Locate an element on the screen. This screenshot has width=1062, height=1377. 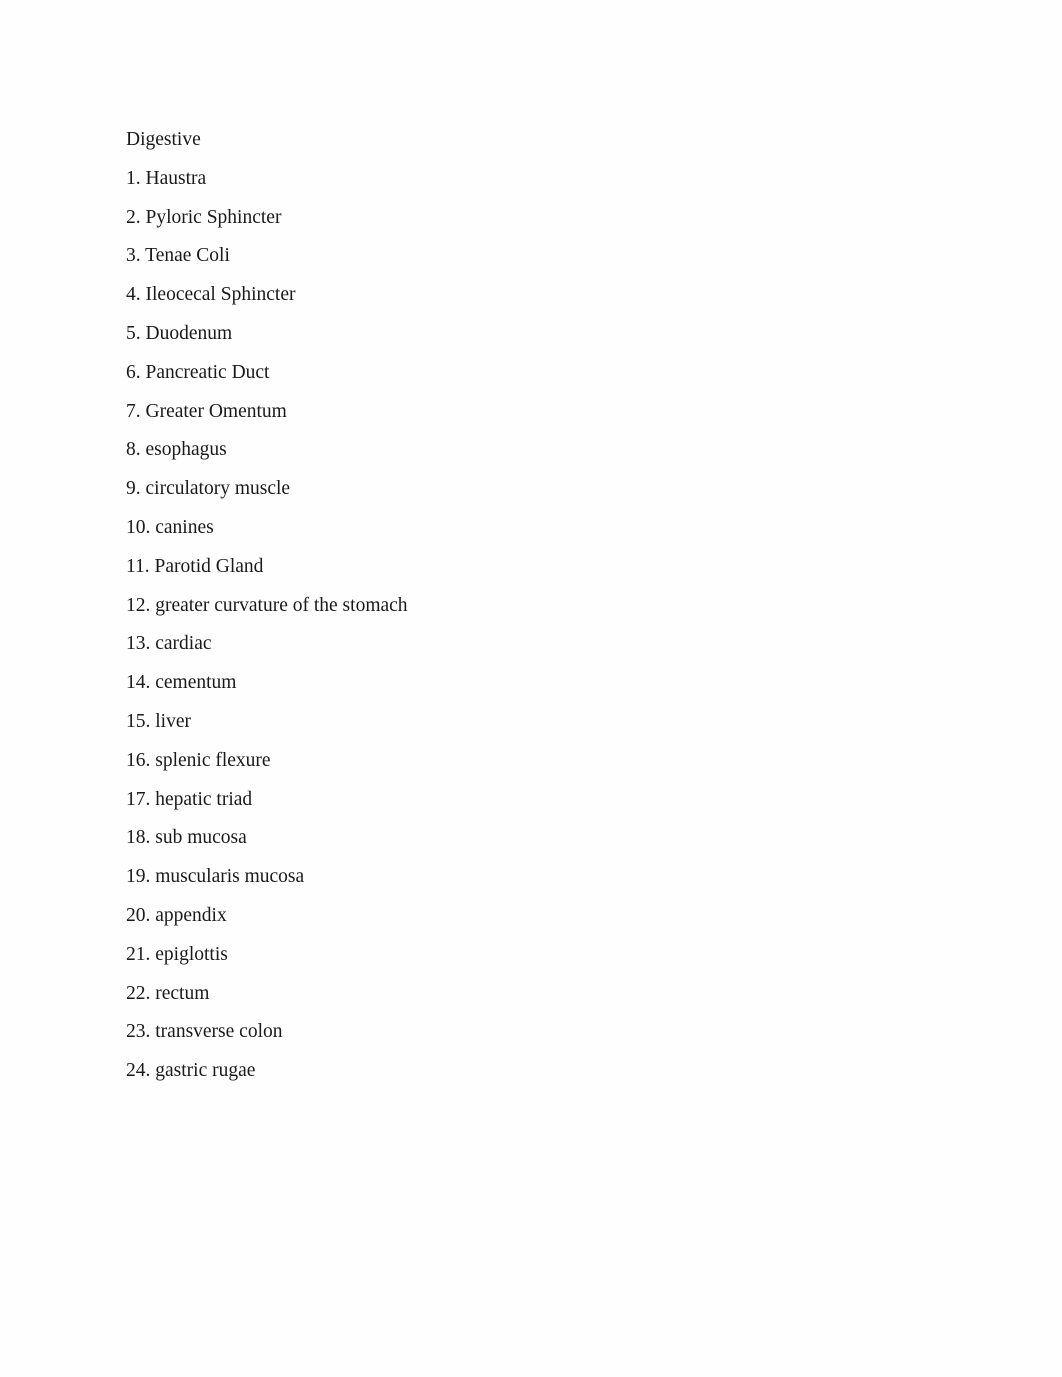
list-item: 17. hepatic triad is located at coordinates (189, 799).